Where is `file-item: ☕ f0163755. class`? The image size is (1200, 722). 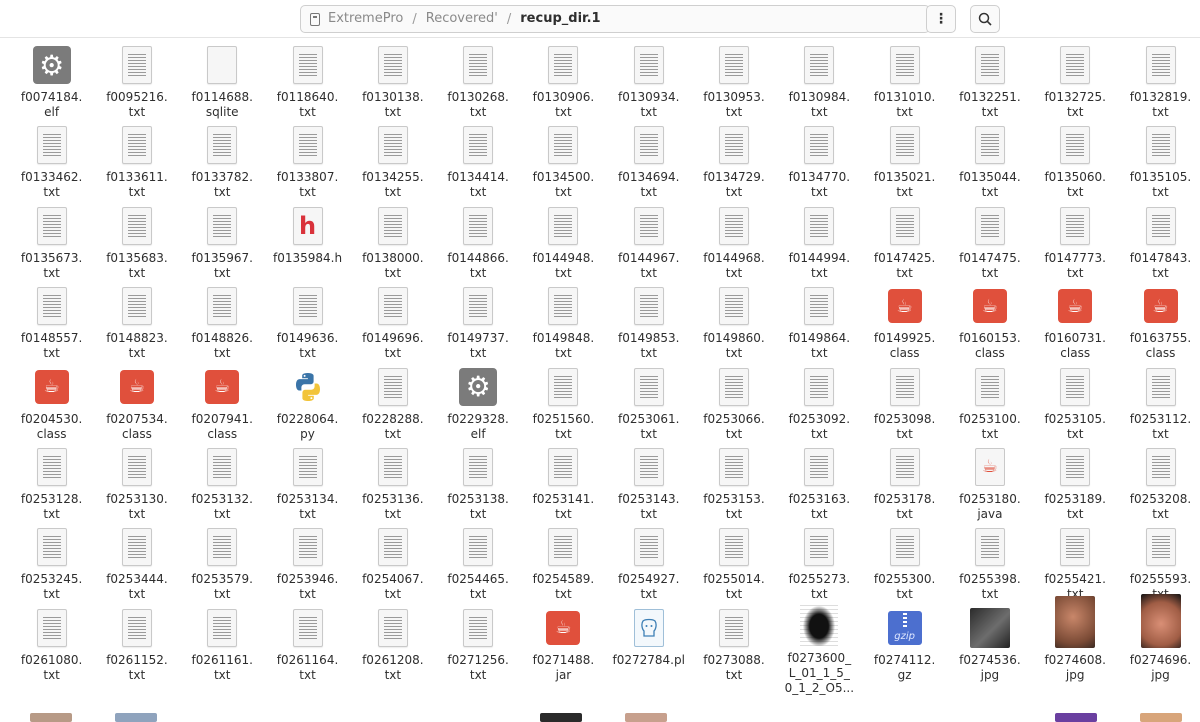 file-item: ☕ f0163755. class is located at coordinates (1159, 323).